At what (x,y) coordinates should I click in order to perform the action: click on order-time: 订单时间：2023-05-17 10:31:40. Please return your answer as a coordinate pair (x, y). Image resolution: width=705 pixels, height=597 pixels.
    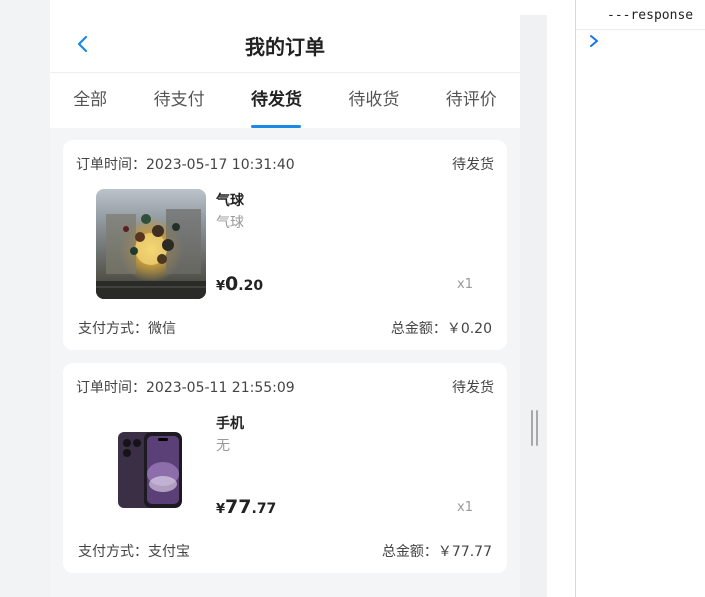
    Looking at the image, I should click on (185, 165).